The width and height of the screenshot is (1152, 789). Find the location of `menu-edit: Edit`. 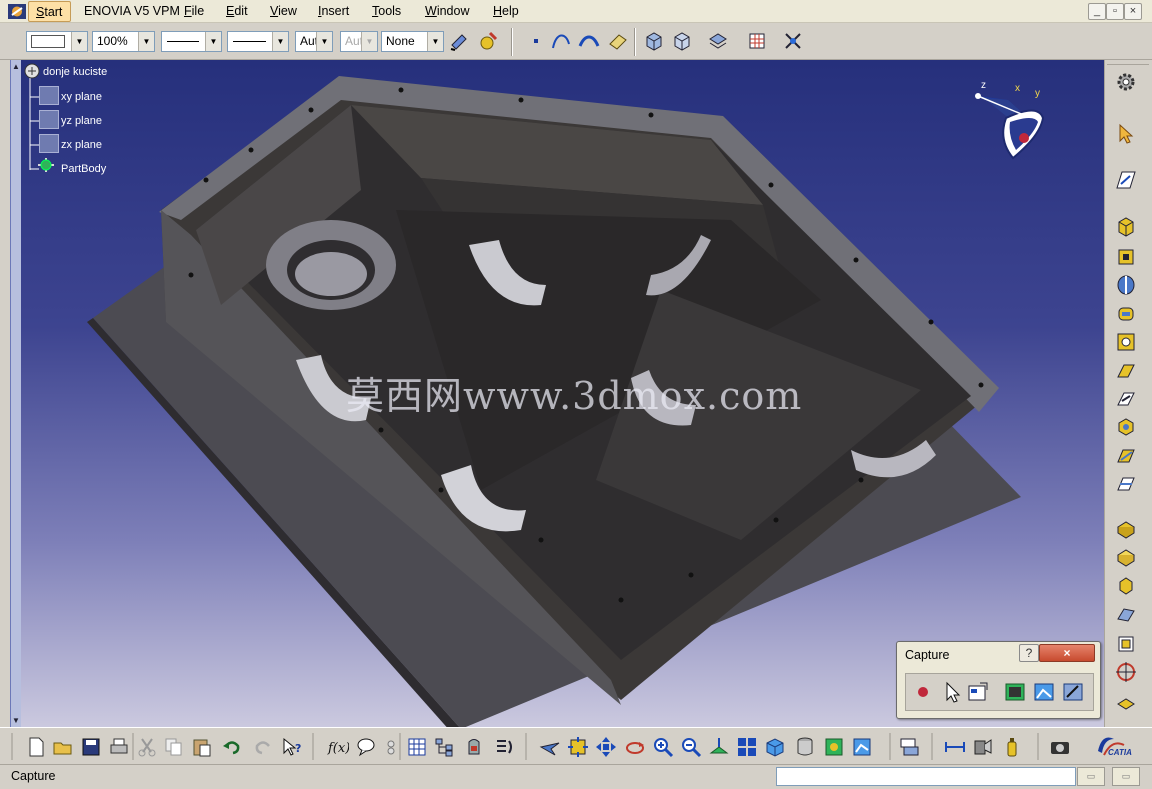

menu-edit: Edit is located at coordinates (237, 11).